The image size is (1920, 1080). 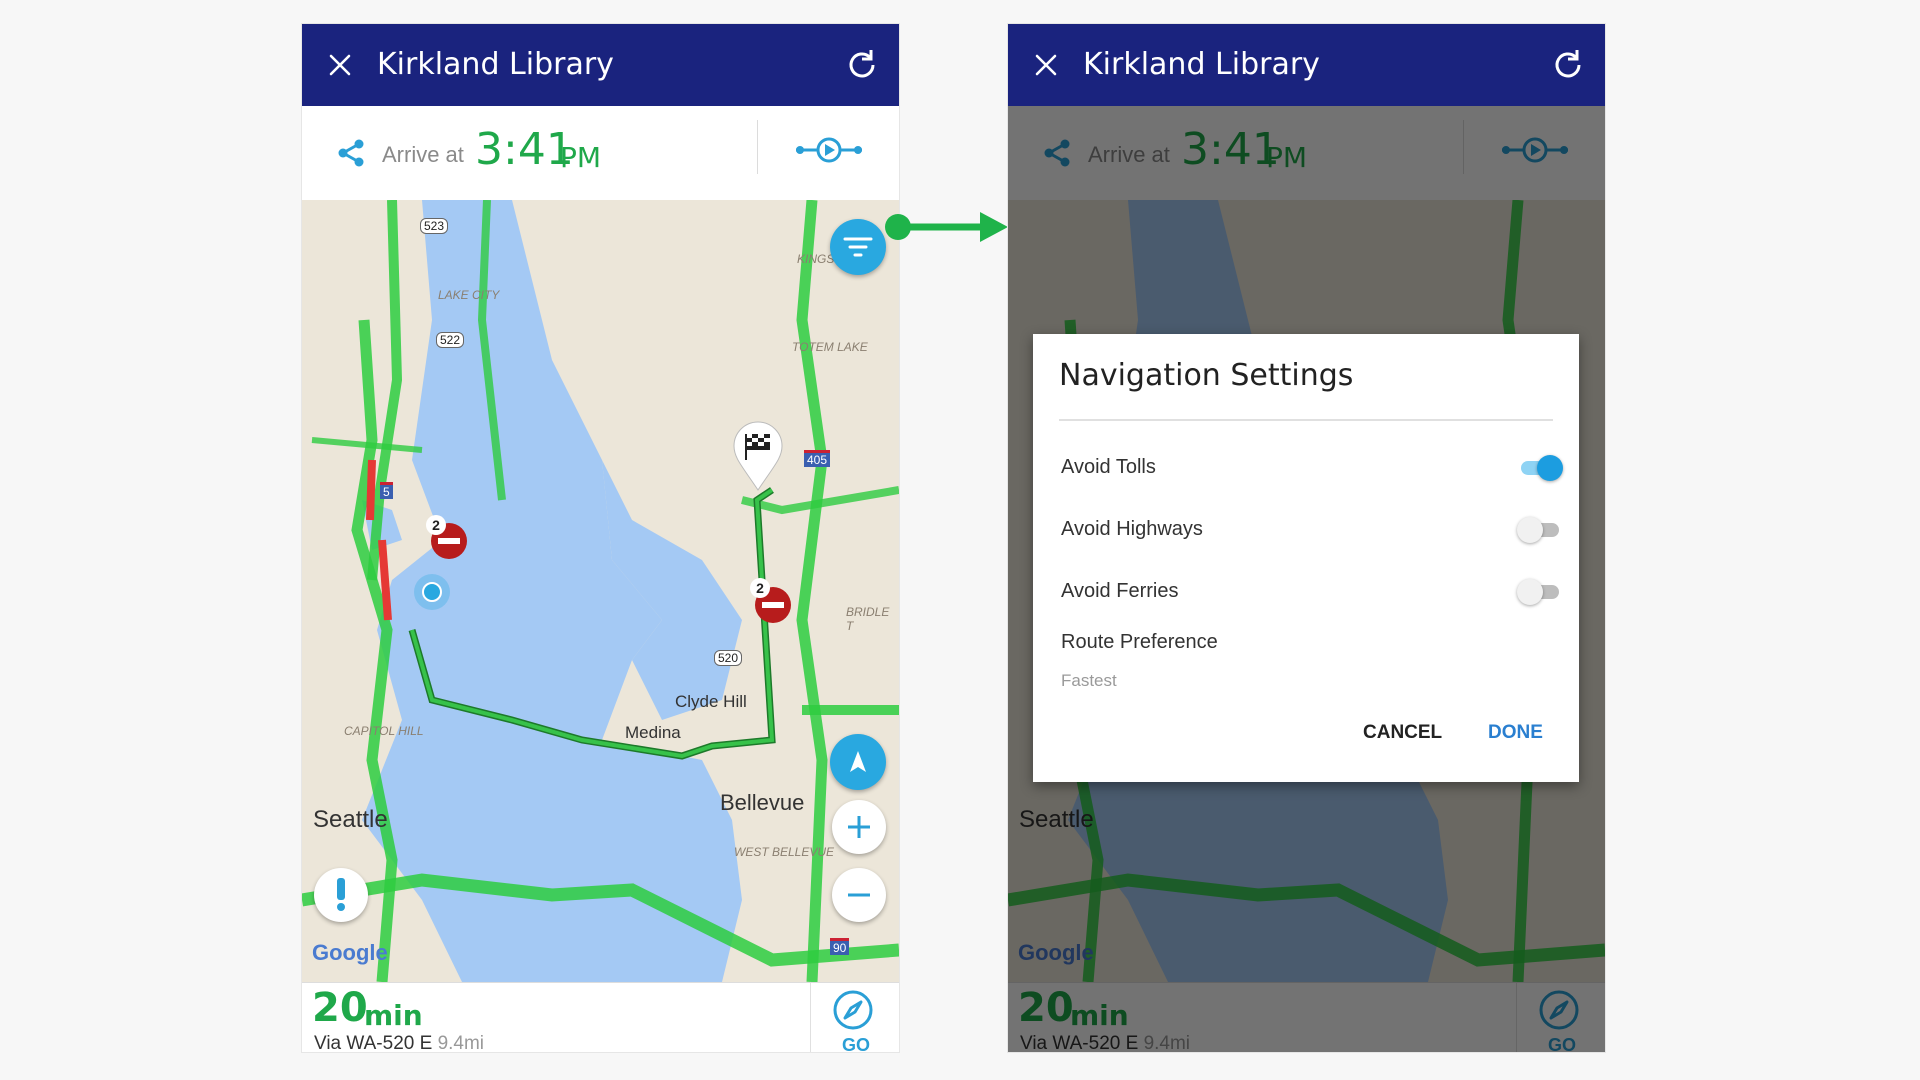 I want to click on route-preference-label: Route Preference, so click(x=1139, y=642).